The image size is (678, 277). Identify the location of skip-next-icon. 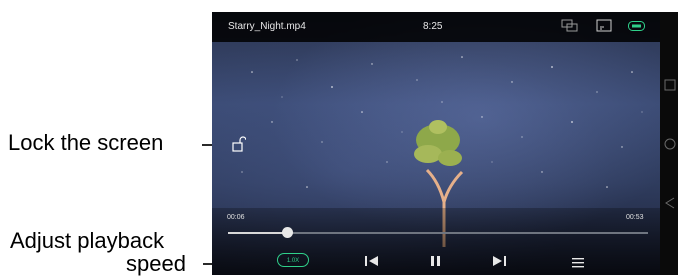
(499, 263).